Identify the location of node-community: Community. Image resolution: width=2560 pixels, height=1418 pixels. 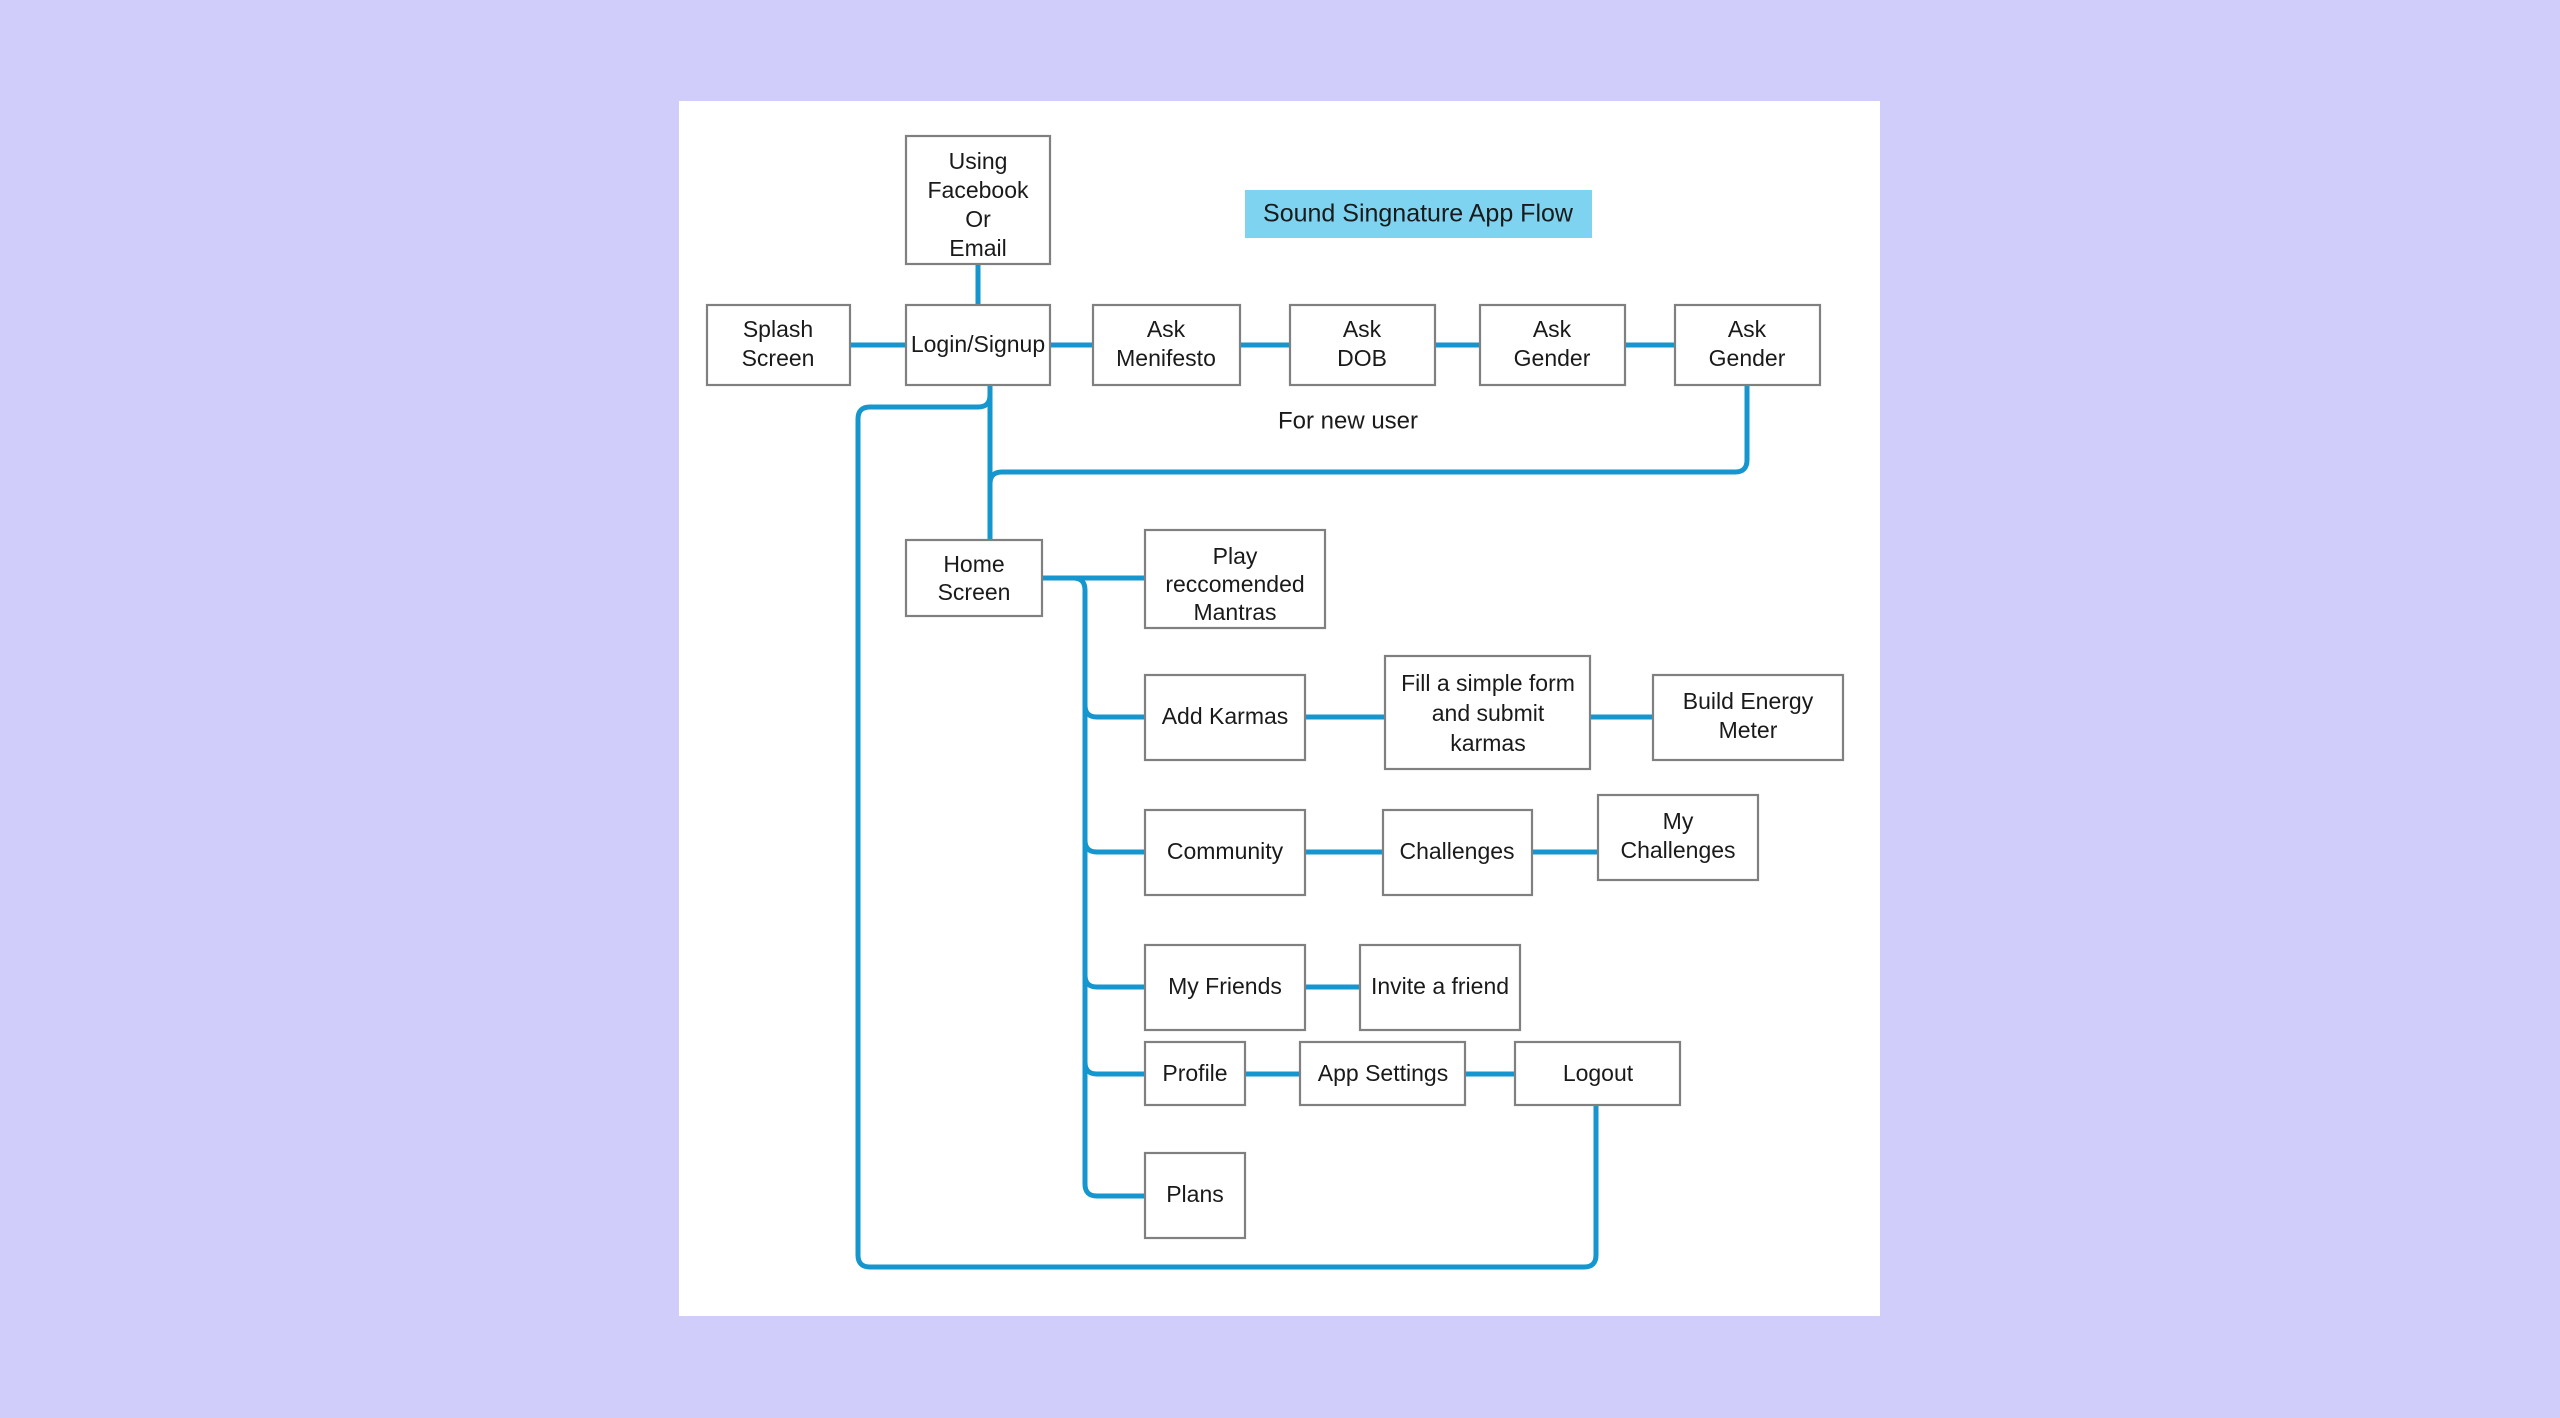
(1225, 852).